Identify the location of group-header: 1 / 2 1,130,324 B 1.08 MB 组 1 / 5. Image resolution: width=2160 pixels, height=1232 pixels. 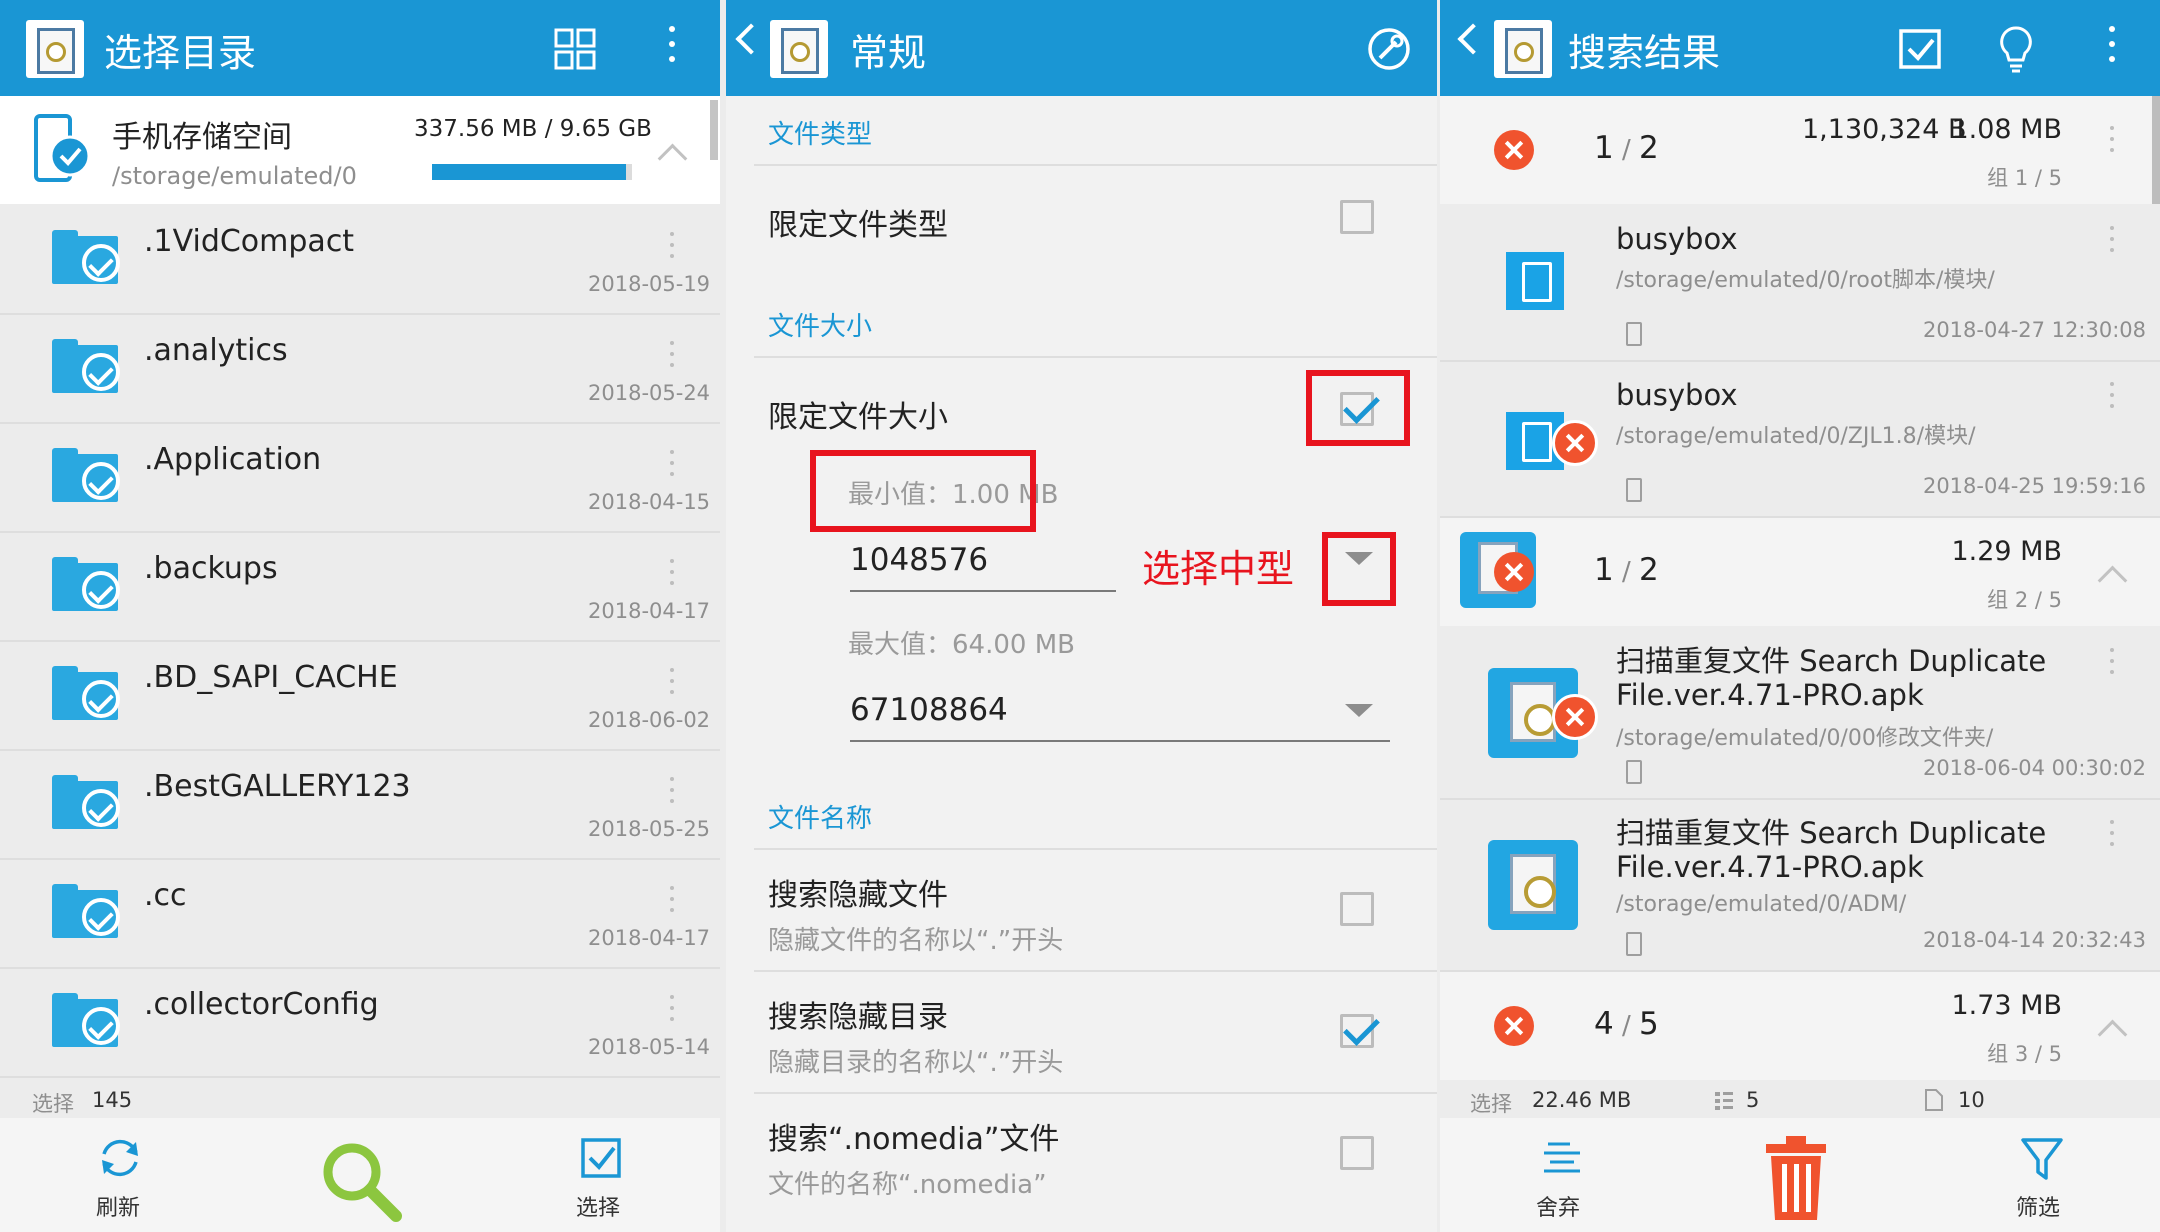
(1800, 150).